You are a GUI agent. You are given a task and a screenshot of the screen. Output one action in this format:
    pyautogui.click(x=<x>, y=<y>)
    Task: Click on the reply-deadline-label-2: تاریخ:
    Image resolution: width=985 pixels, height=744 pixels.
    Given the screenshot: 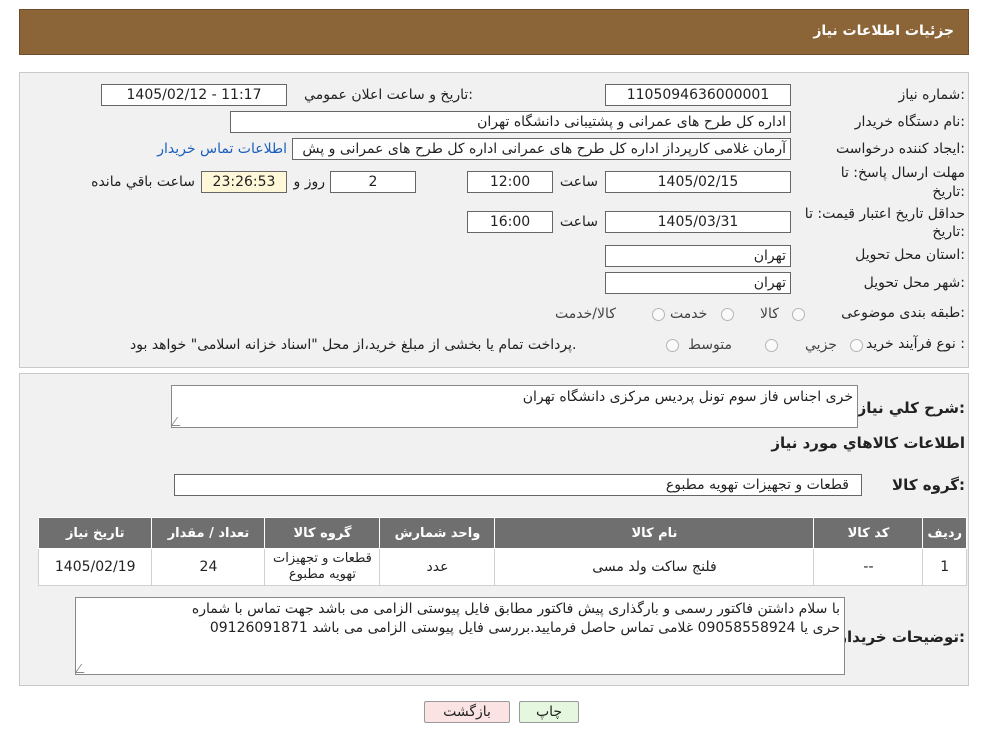 What is the action you would take?
    pyautogui.click(x=948, y=192)
    